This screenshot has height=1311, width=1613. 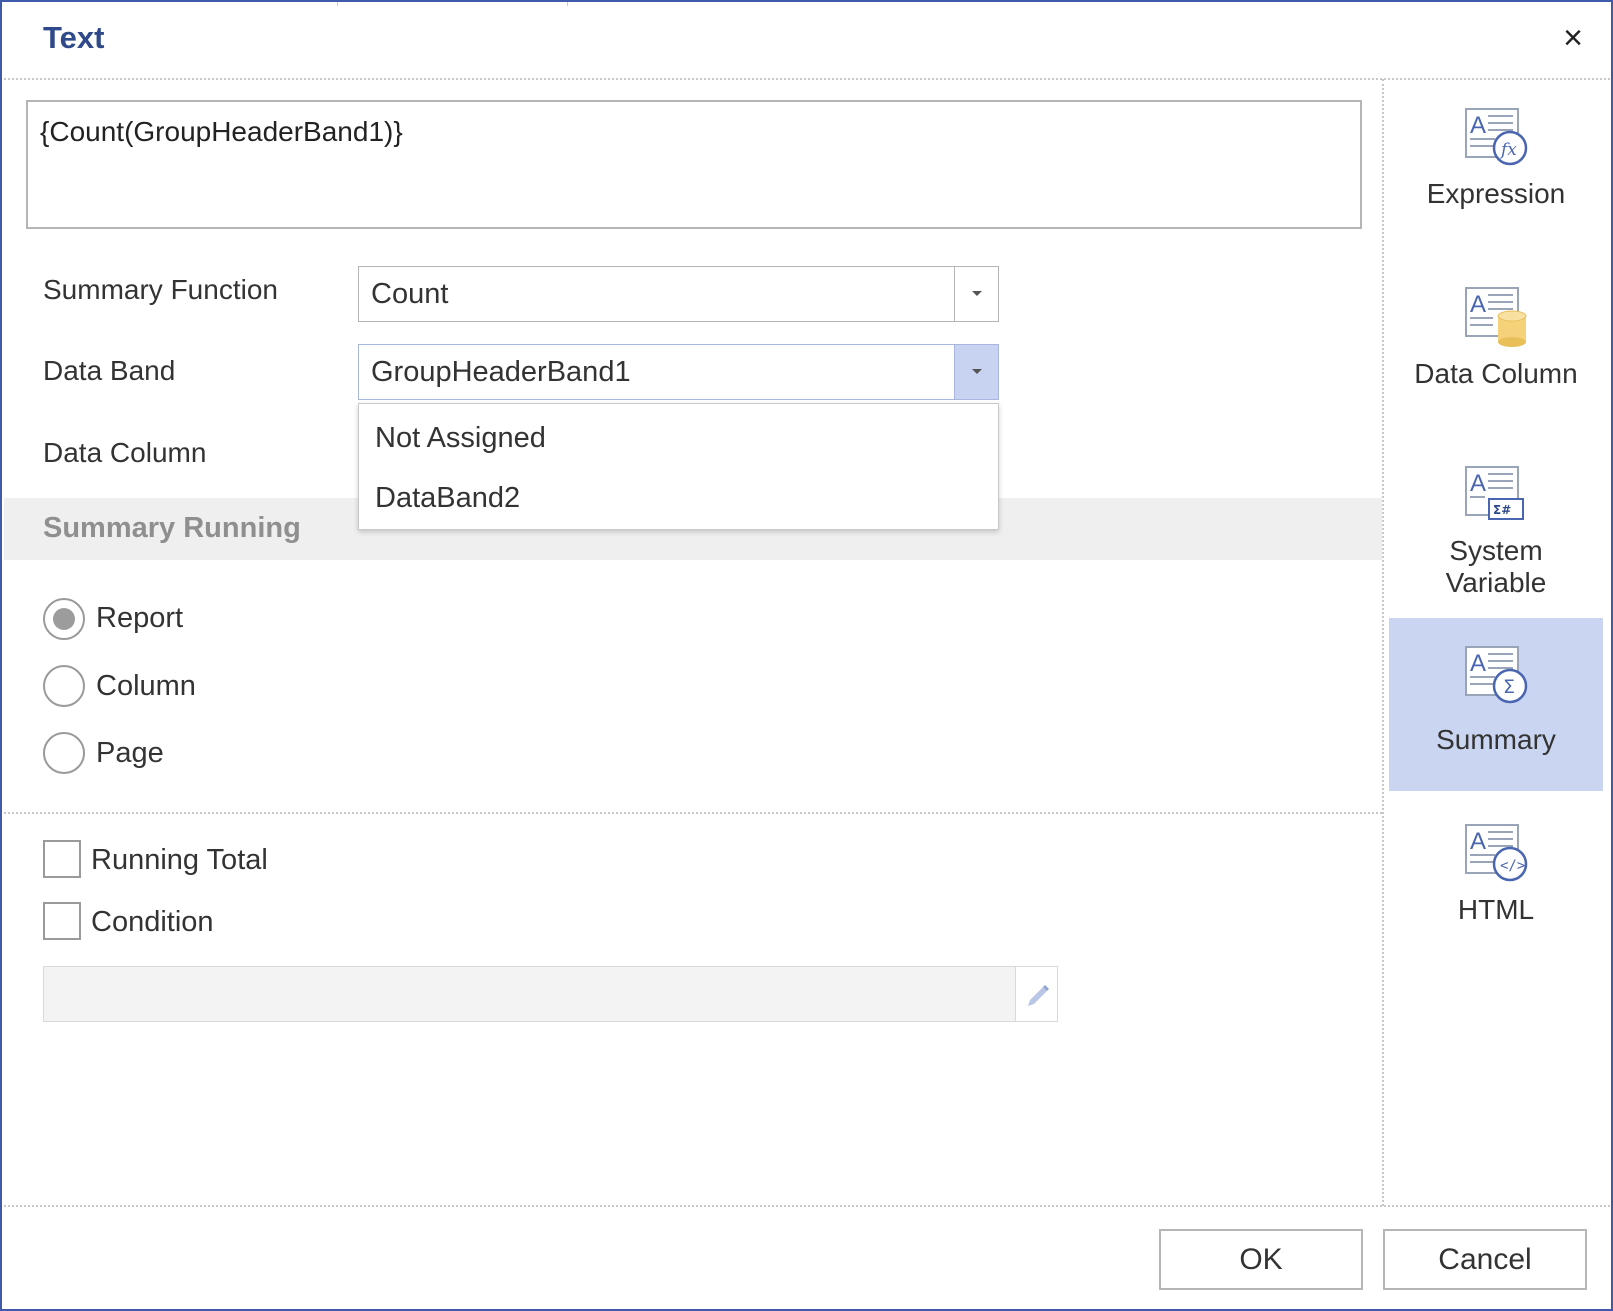 I want to click on data-column-label: Data Column, so click(x=125, y=452).